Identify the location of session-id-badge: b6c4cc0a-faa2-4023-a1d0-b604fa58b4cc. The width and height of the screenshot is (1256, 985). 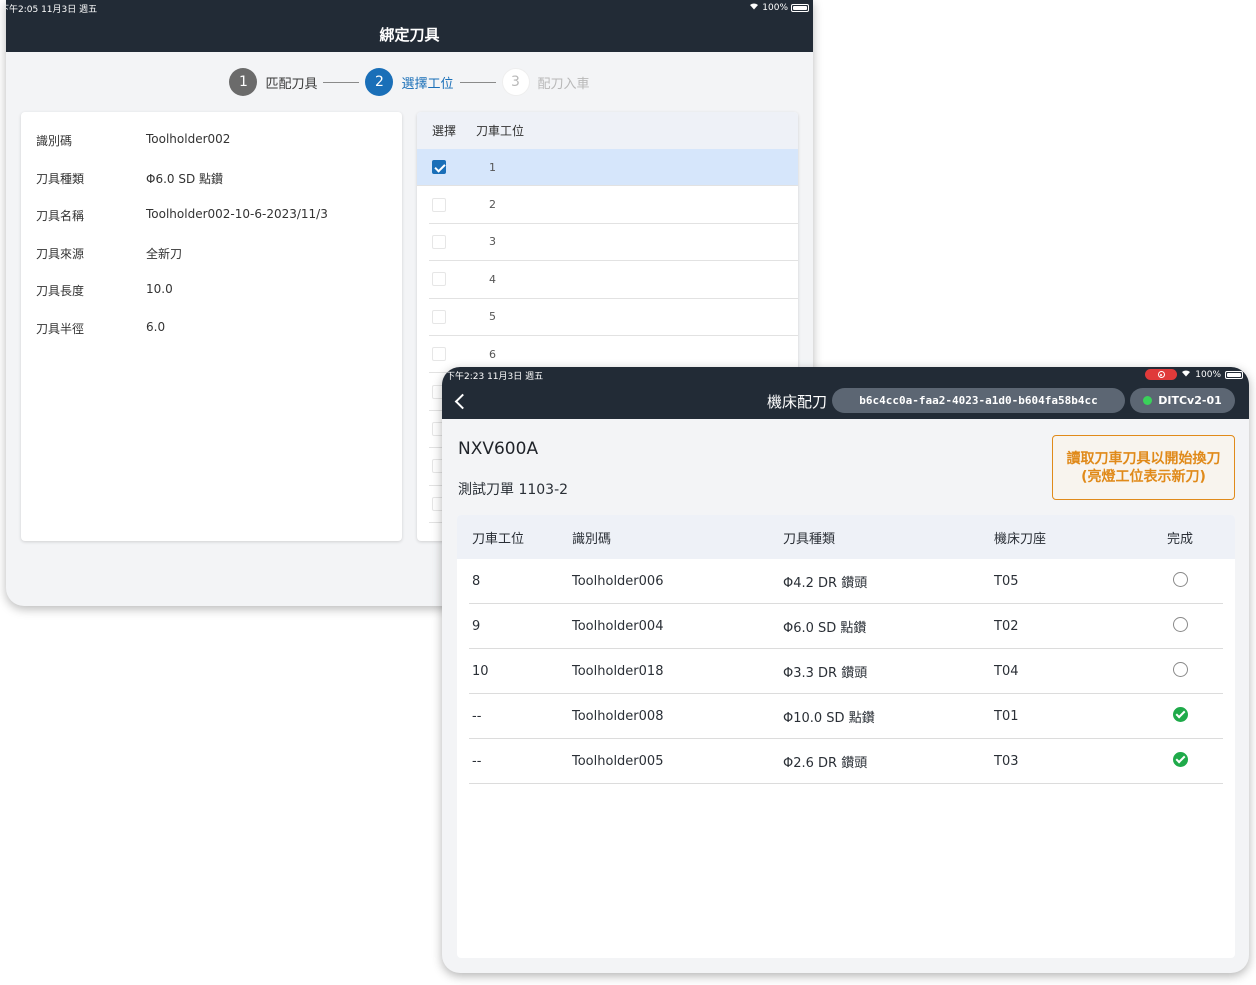
(978, 400).